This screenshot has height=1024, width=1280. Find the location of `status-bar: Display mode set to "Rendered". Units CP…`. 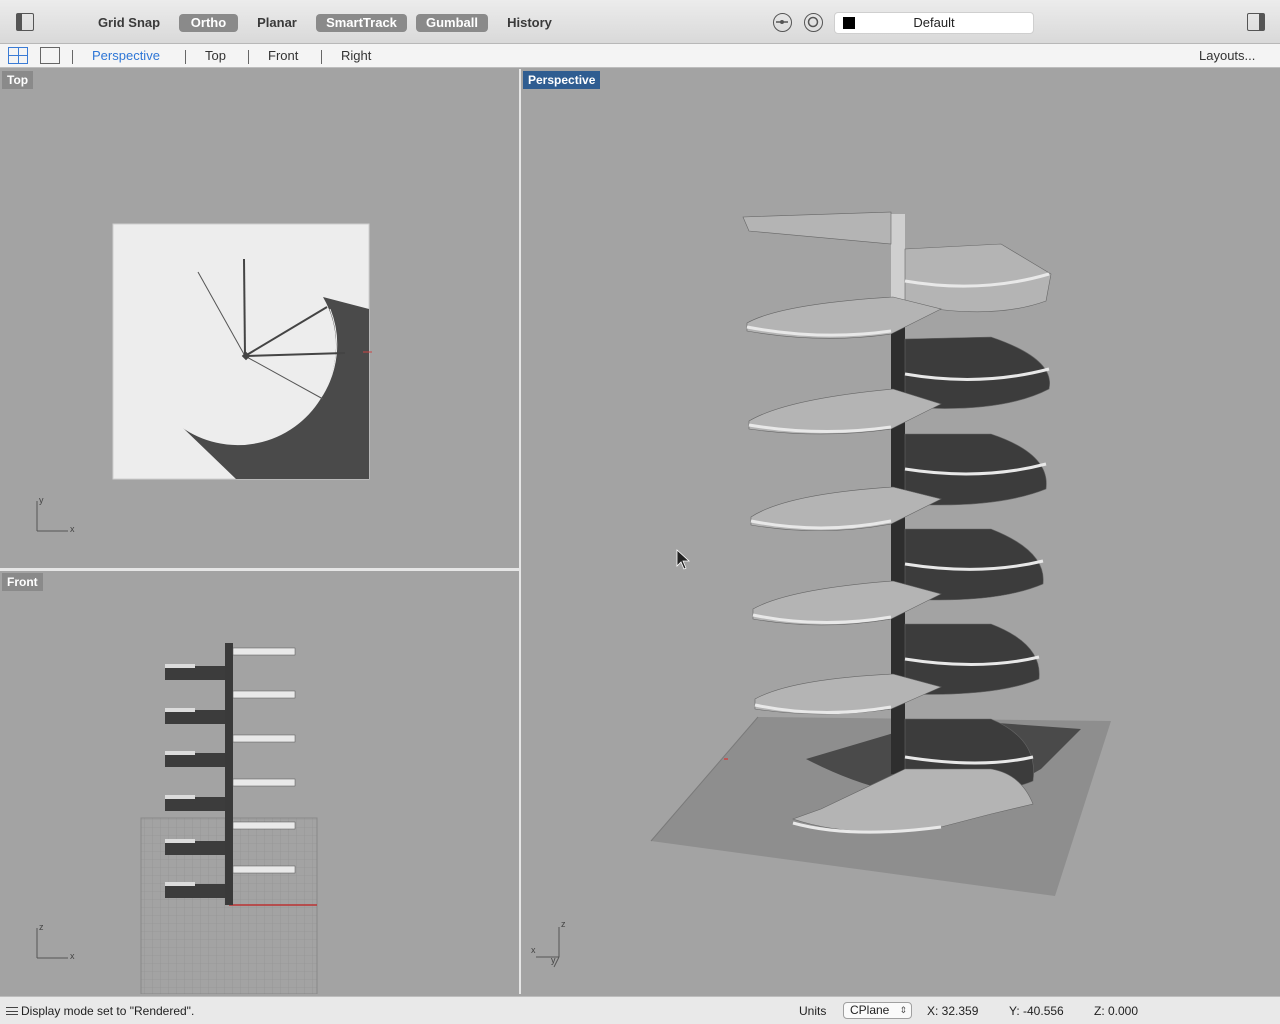

status-bar: Display mode set to "Rendered". Units CP… is located at coordinates (640, 1010).